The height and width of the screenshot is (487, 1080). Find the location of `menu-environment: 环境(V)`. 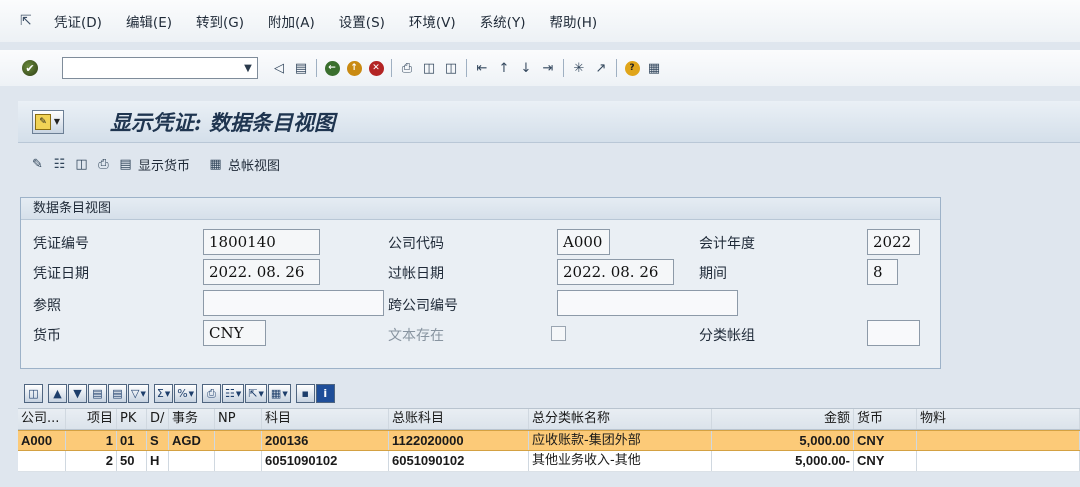

menu-environment: 环境(V) is located at coordinates (432, 21).